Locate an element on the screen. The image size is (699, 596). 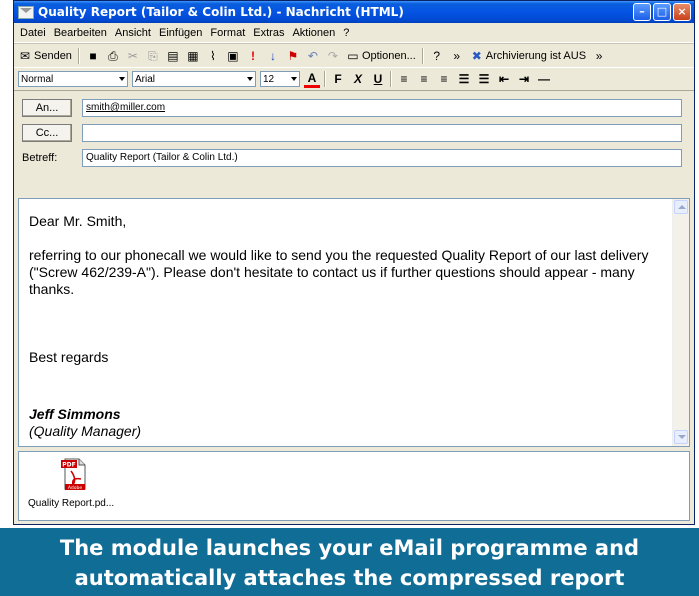
italic-icon: X is located at coordinates (358, 79).